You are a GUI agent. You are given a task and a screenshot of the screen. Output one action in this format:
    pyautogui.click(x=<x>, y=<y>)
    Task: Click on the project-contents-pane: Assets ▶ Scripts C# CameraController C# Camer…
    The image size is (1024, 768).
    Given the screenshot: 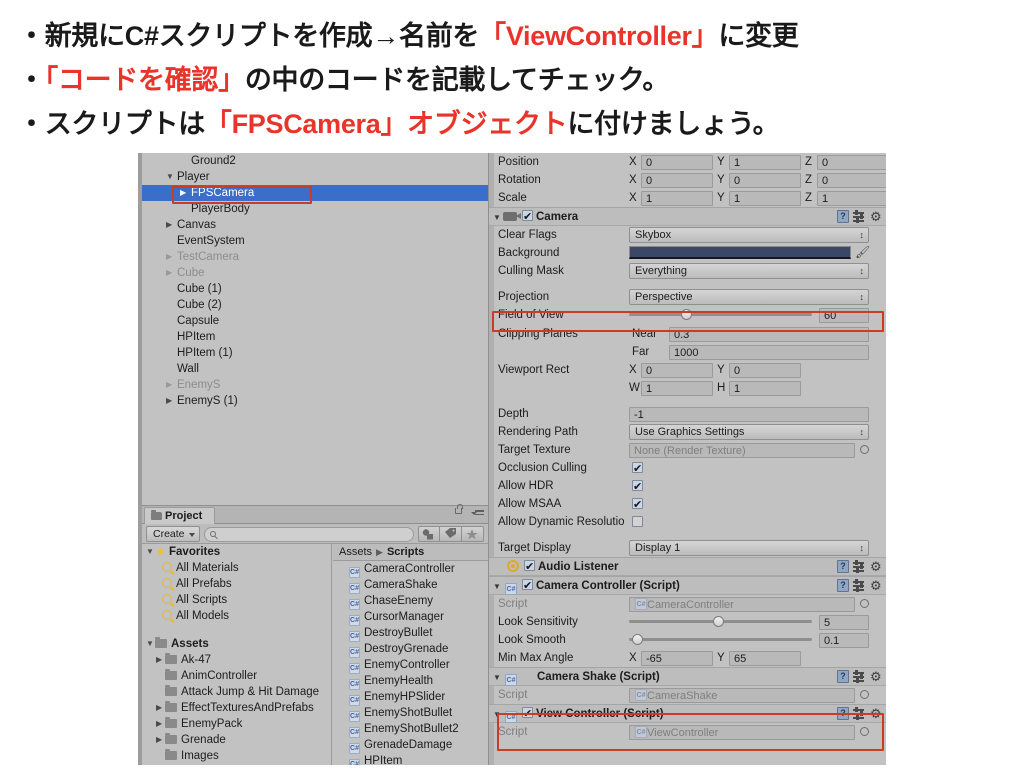 What is the action you would take?
    pyautogui.click(x=410, y=654)
    